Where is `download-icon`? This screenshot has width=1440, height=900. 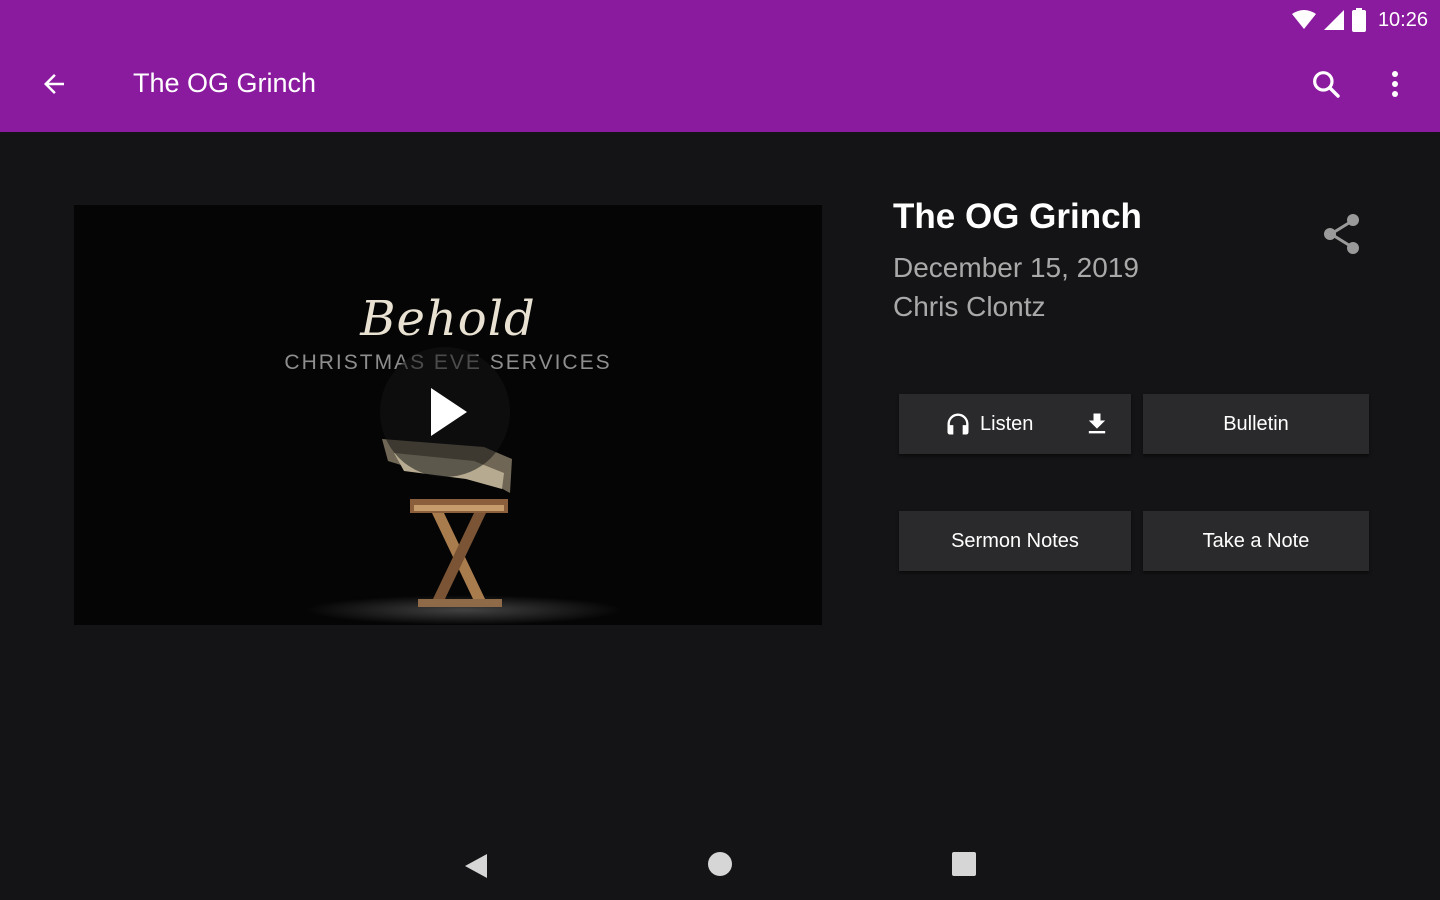
download-icon is located at coordinates (1097, 423).